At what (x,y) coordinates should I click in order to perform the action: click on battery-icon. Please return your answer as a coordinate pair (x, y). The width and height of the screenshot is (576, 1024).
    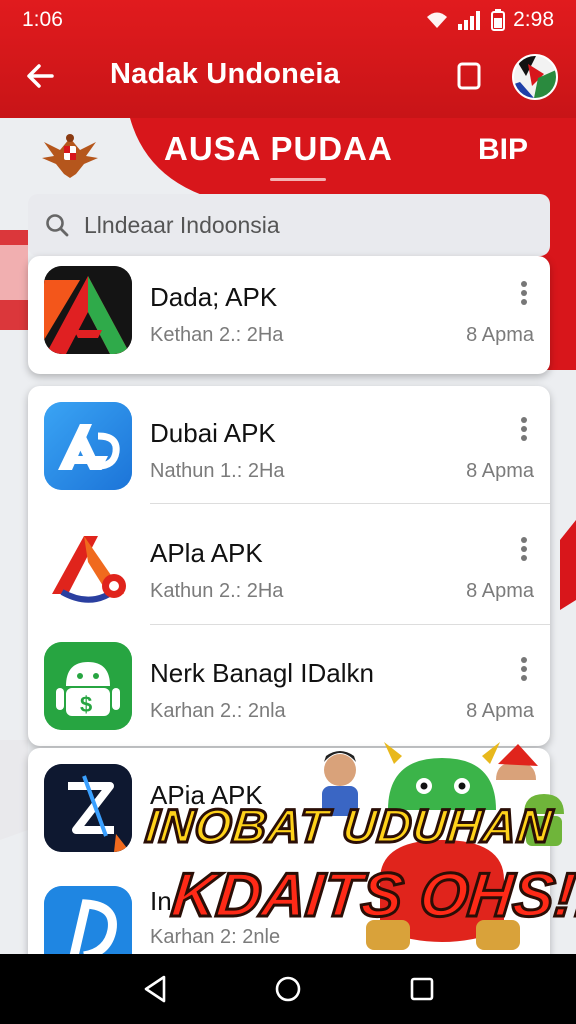
    Looking at the image, I should click on (498, 20).